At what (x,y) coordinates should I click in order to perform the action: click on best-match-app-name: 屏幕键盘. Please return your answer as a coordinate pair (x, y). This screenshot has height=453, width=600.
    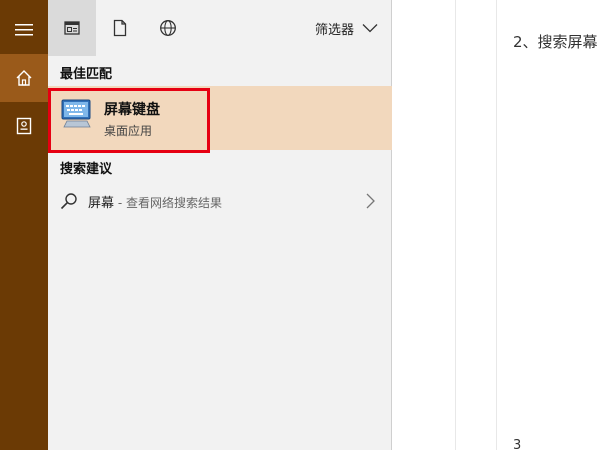
    Looking at the image, I should click on (132, 110).